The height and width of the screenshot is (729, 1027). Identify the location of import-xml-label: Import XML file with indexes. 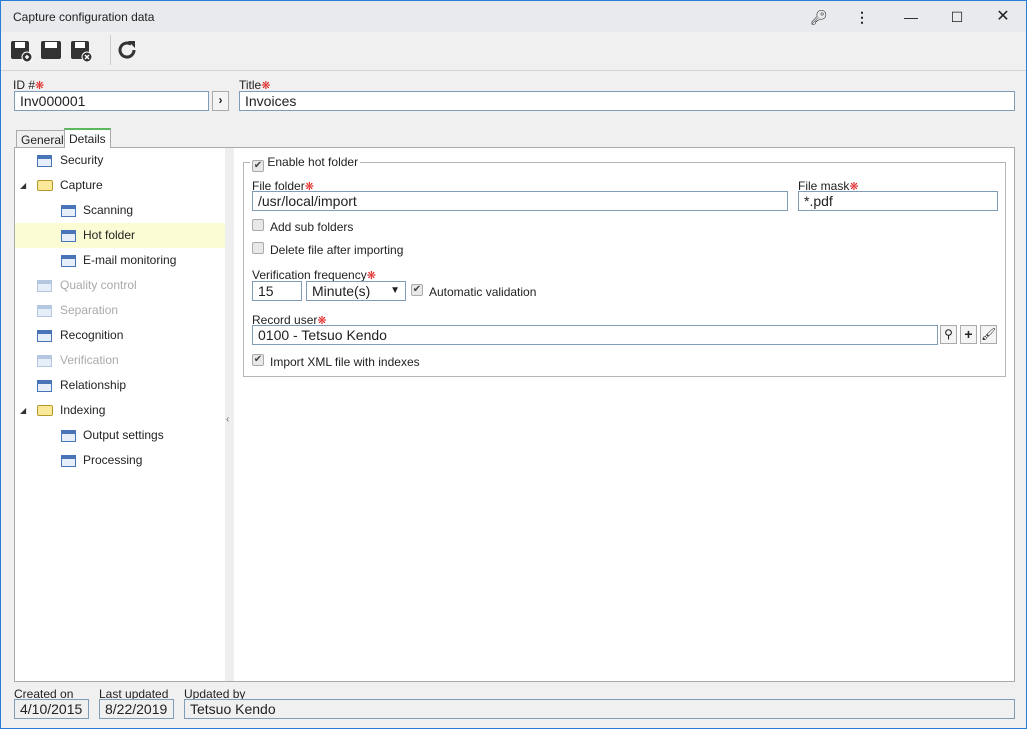
(345, 362).